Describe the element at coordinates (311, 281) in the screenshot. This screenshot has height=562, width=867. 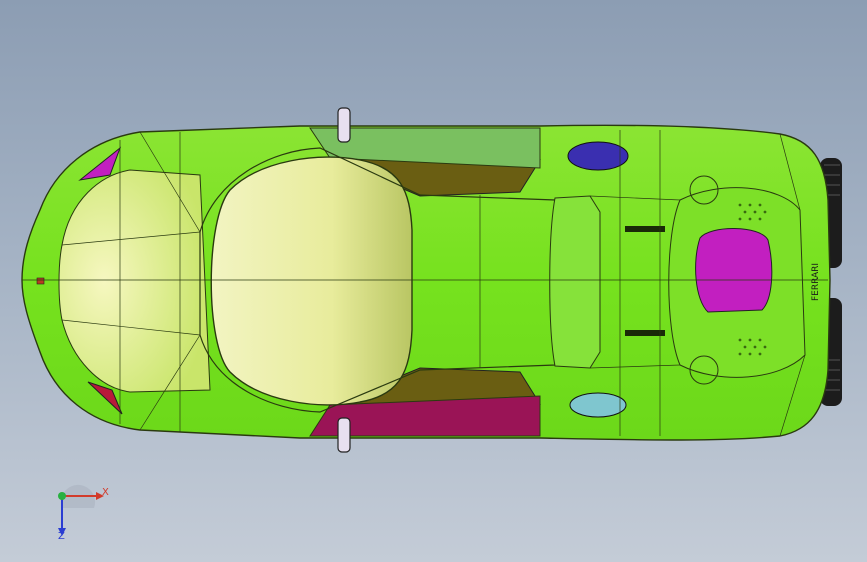
I see `cabin-canopy` at that location.